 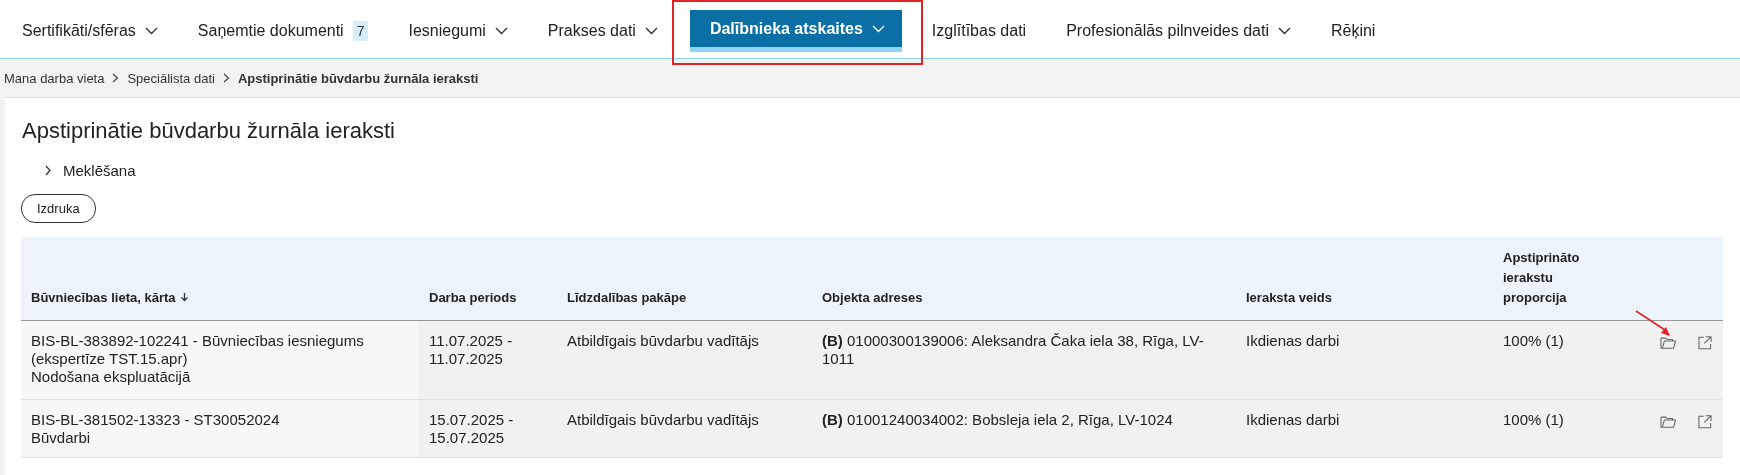 What do you see at coordinates (1024, 428) in the screenshot?
I see `table-cell: (B) 01001240034002: Bobsleja iela 2, Rīga, LV-1024` at bounding box center [1024, 428].